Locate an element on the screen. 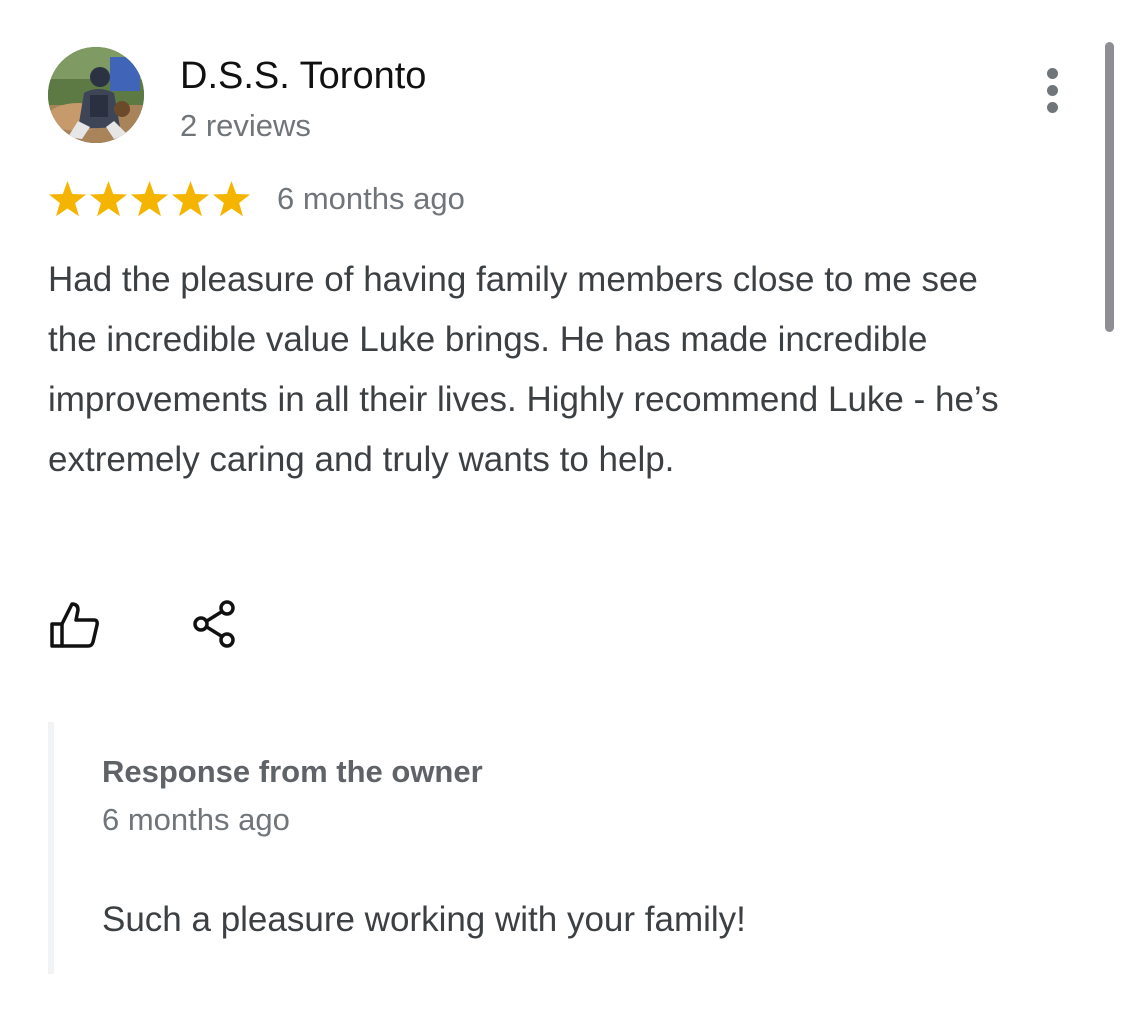  avatar-photo is located at coordinates (96, 95).